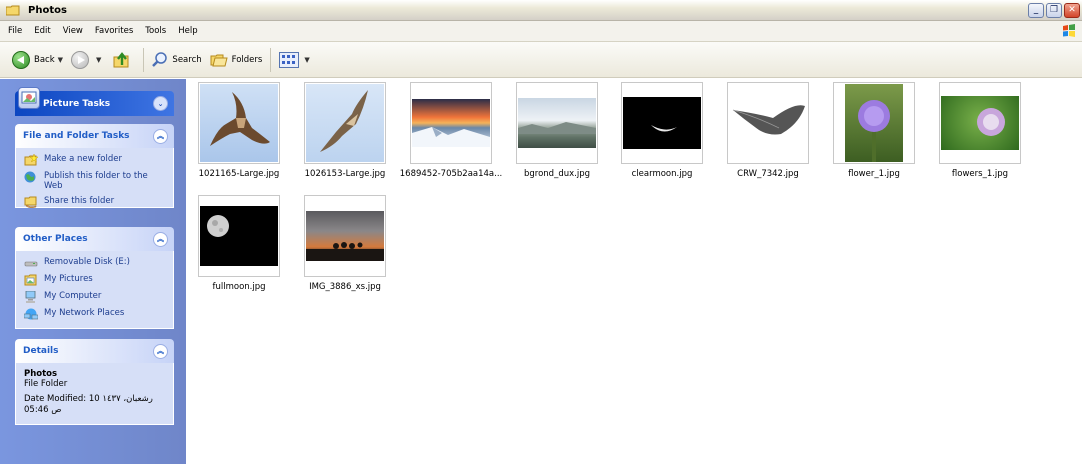 Image resolution: width=1082 pixels, height=464 pixels. Describe the element at coordinates (1069, 31) in the screenshot. I see `windows-logo-icon` at that location.